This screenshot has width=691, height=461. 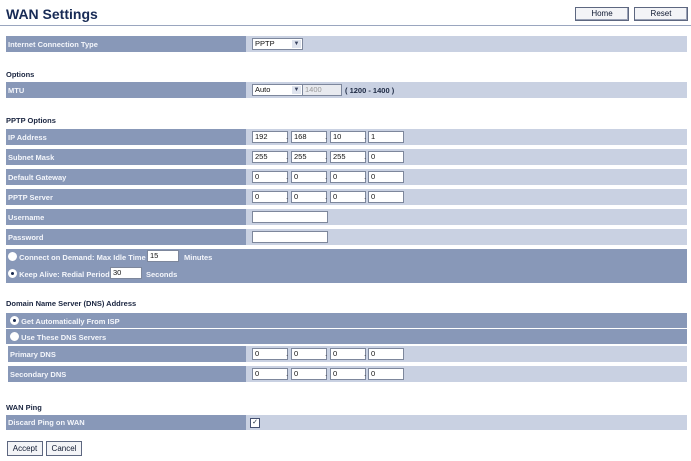 I want to click on dns-manual-label: Use These DNS Servers, so click(x=64, y=337).